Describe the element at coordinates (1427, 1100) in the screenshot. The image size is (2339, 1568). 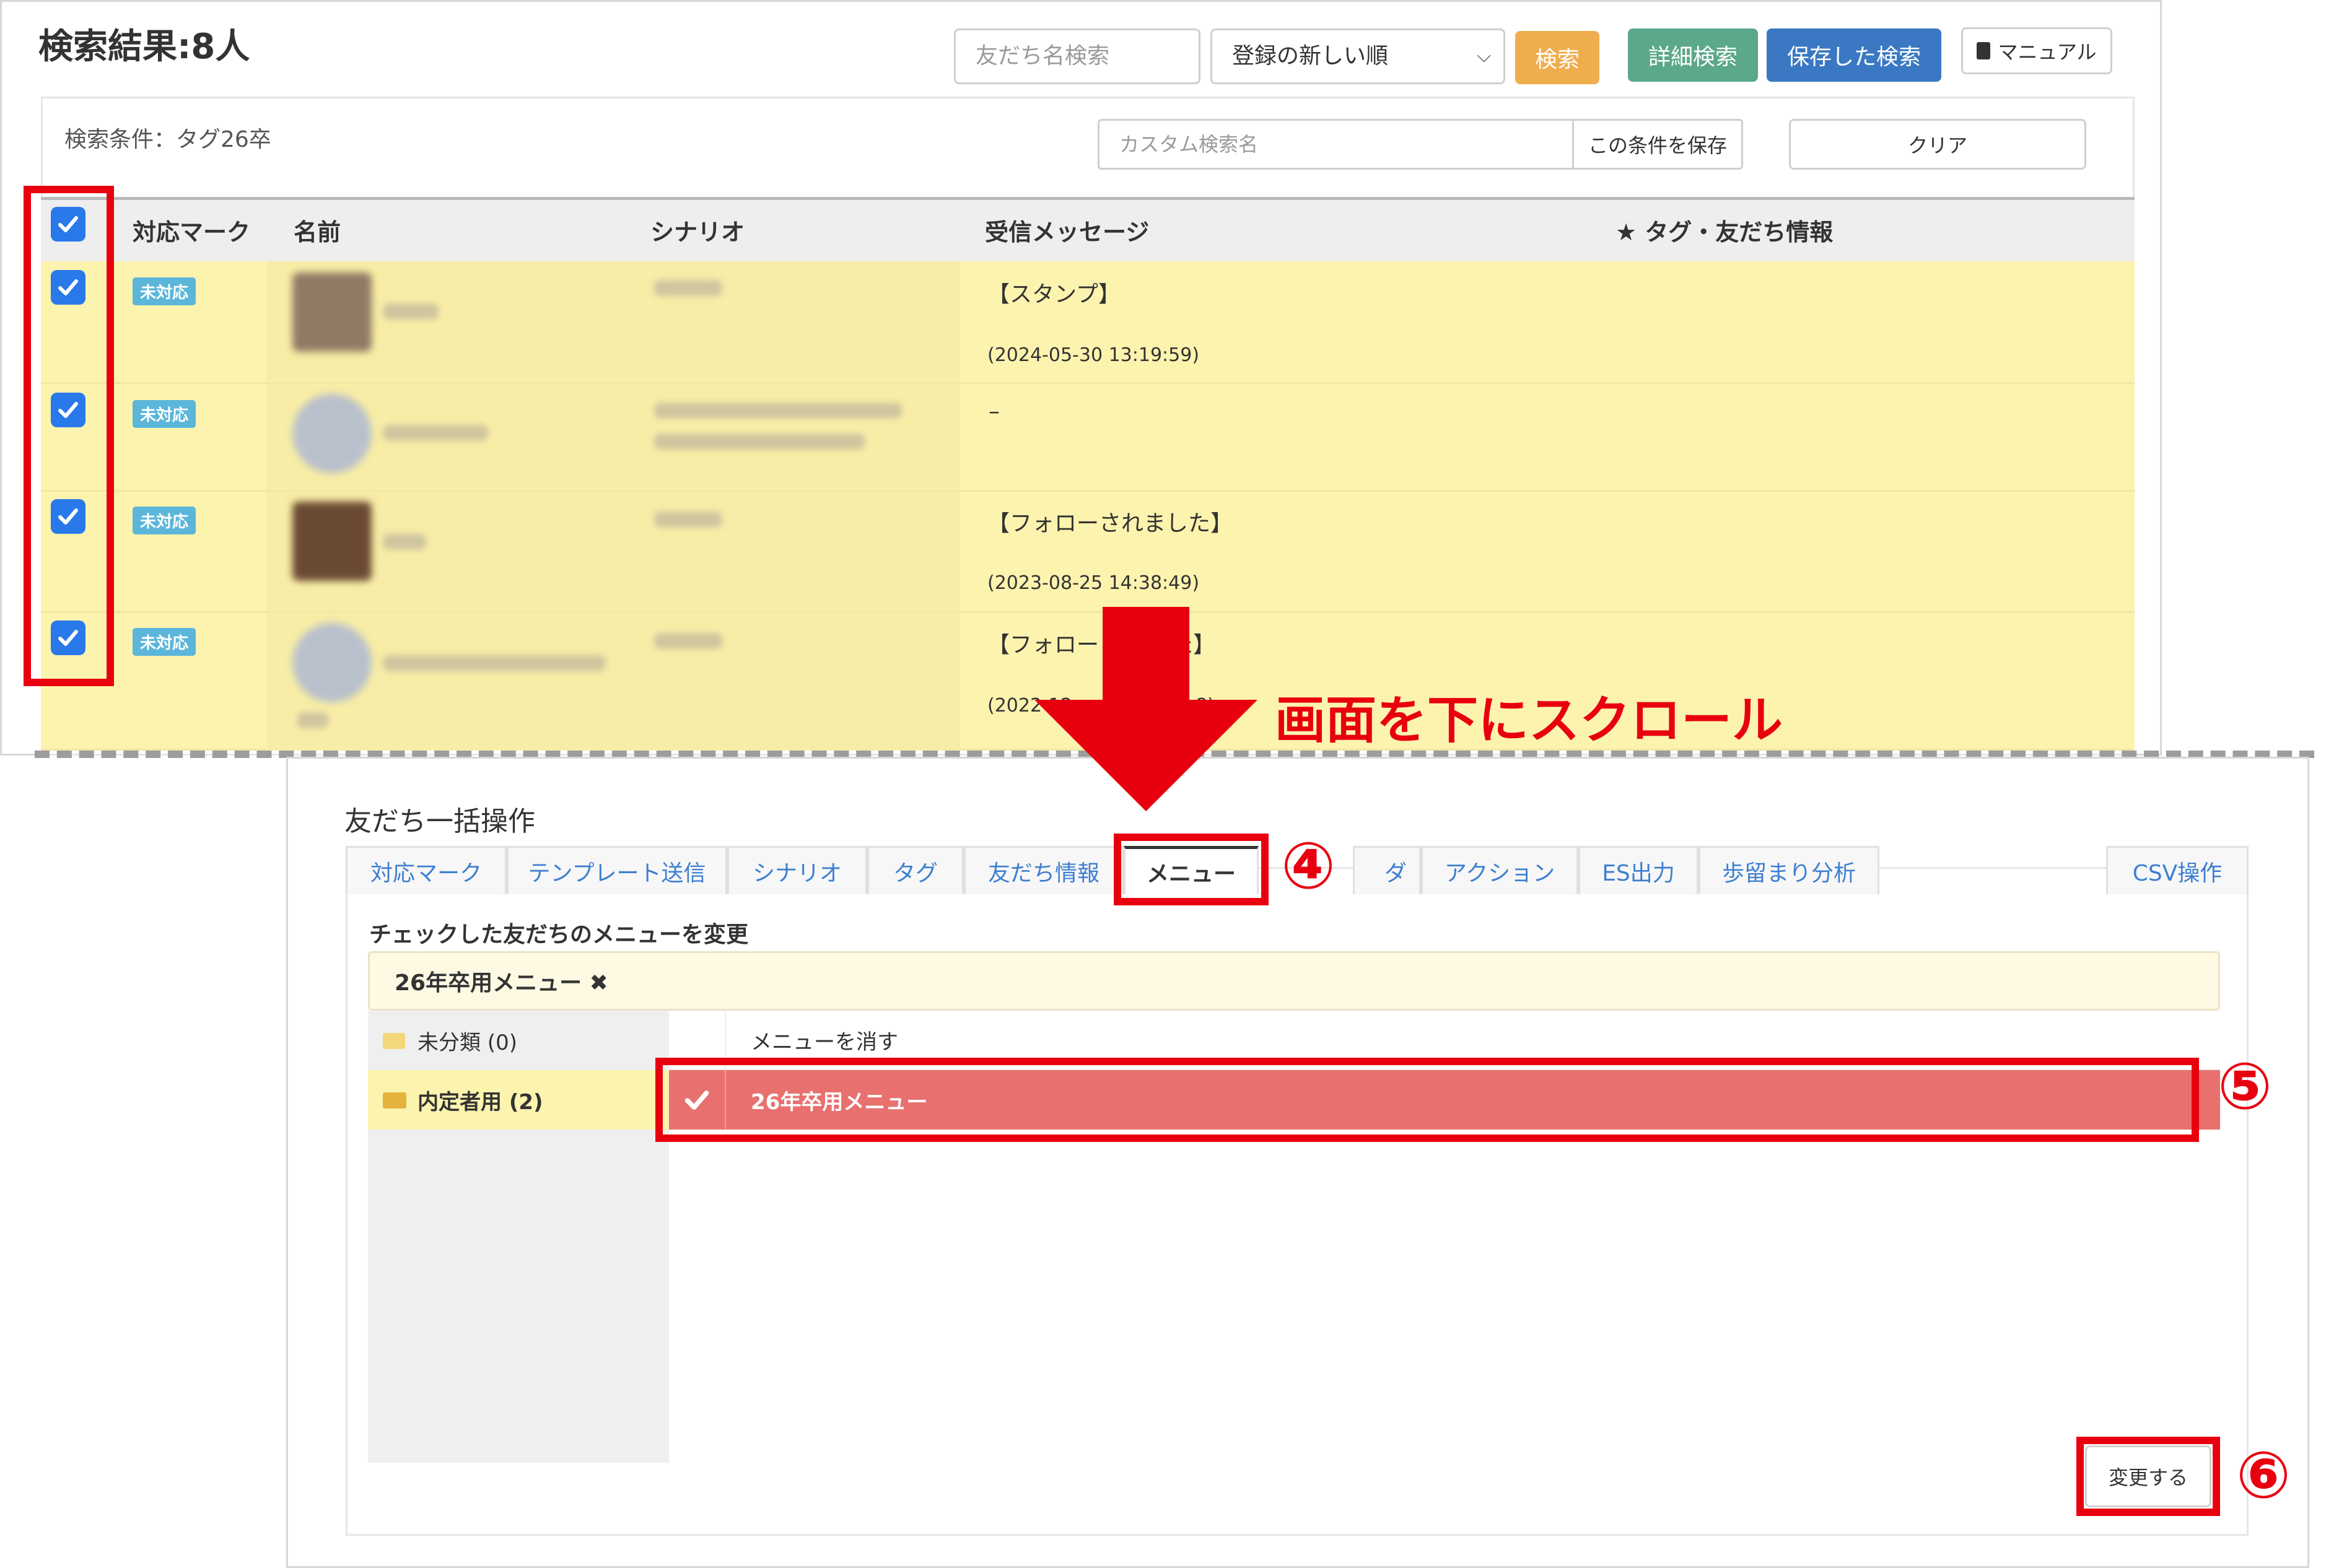
I see `menu-row-highlight-box` at that location.